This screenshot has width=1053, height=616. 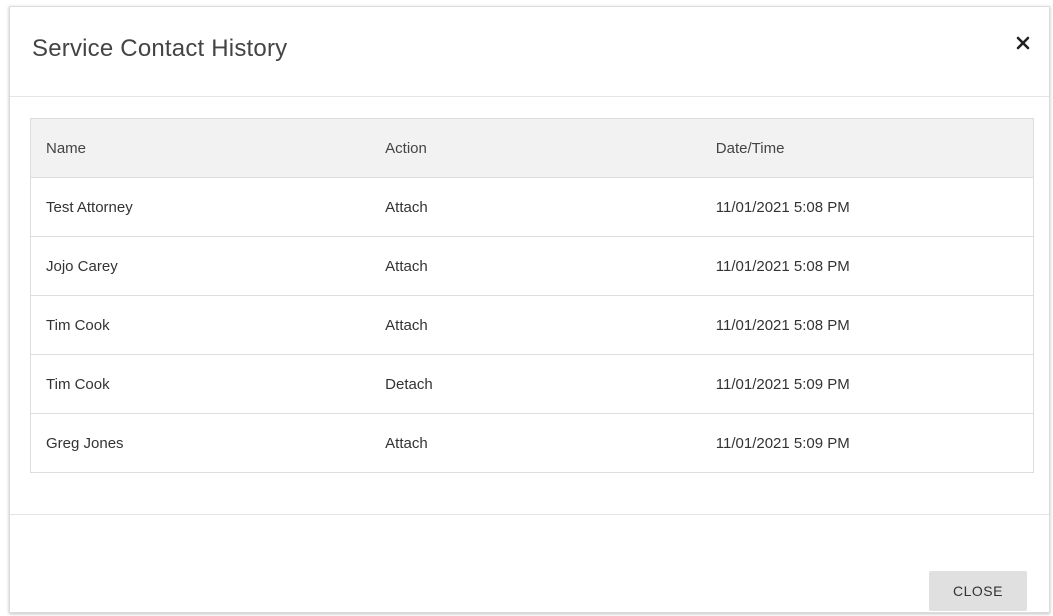 What do you see at coordinates (978, 591) in the screenshot?
I see `close-button: CLOSE` at bounding box center [978, 591].